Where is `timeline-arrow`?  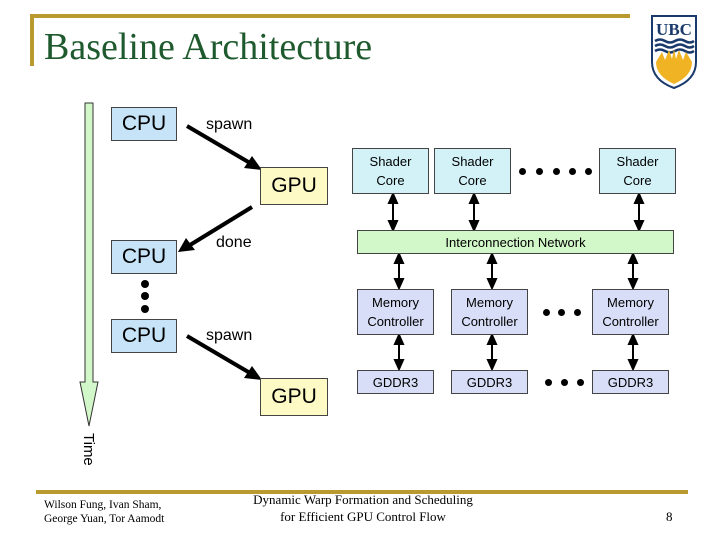 timeline-arrow is located at coordinates (89, 264).